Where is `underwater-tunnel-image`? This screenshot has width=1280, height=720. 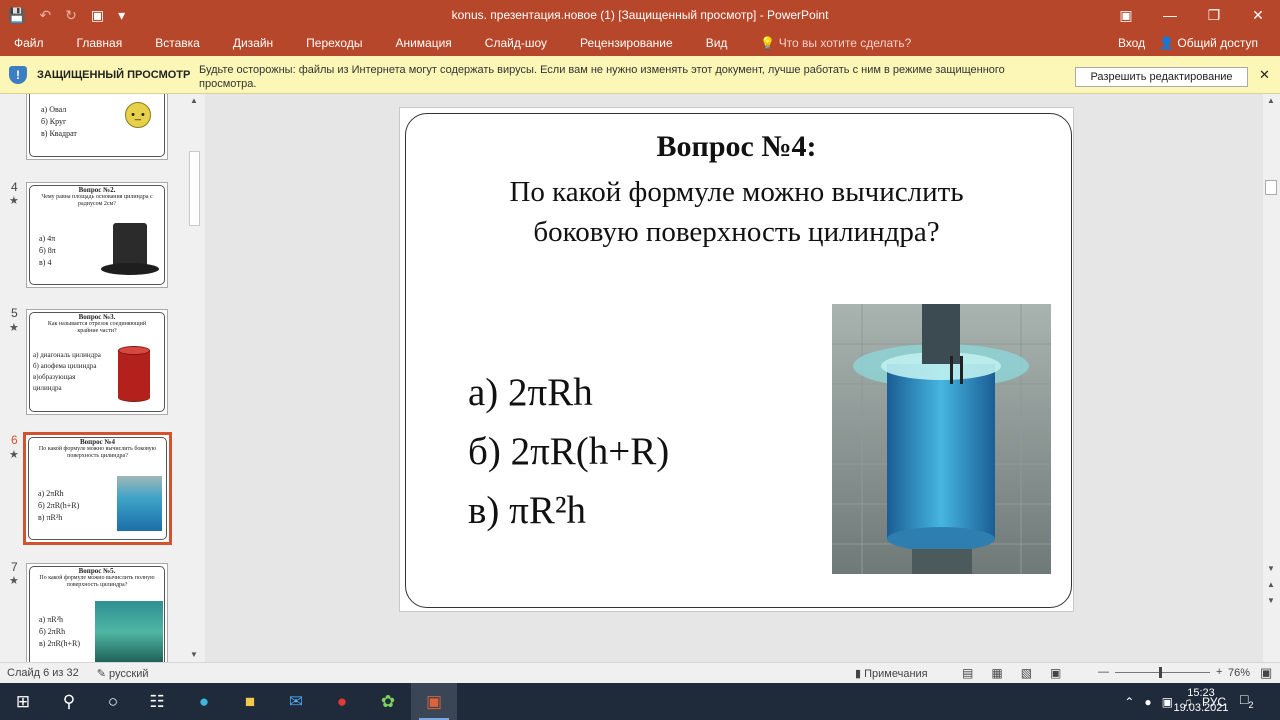 underwater-tunnel-image is located at coordinates (129, 631).